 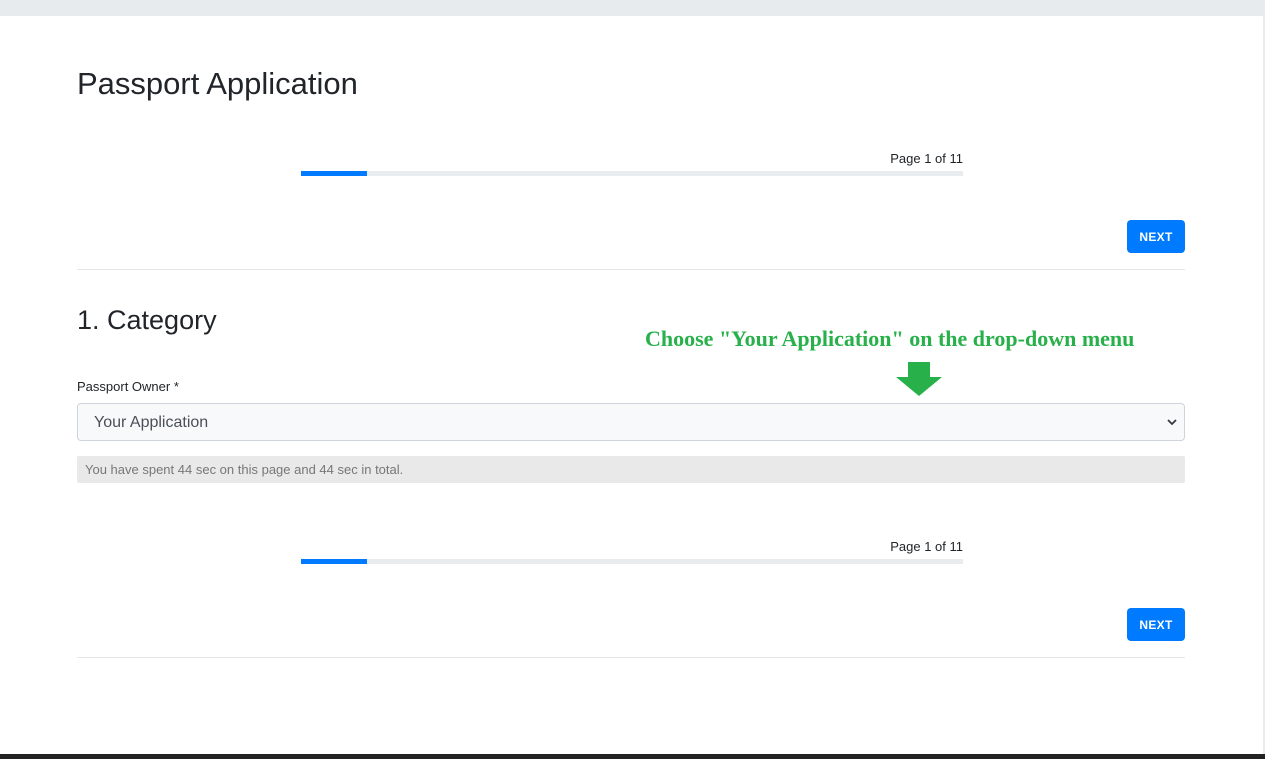 What do you see at coordinates (632, 164) in the screenshot?
I see `top-progress: Page 1 of 11` at bounding box center [632, 164].